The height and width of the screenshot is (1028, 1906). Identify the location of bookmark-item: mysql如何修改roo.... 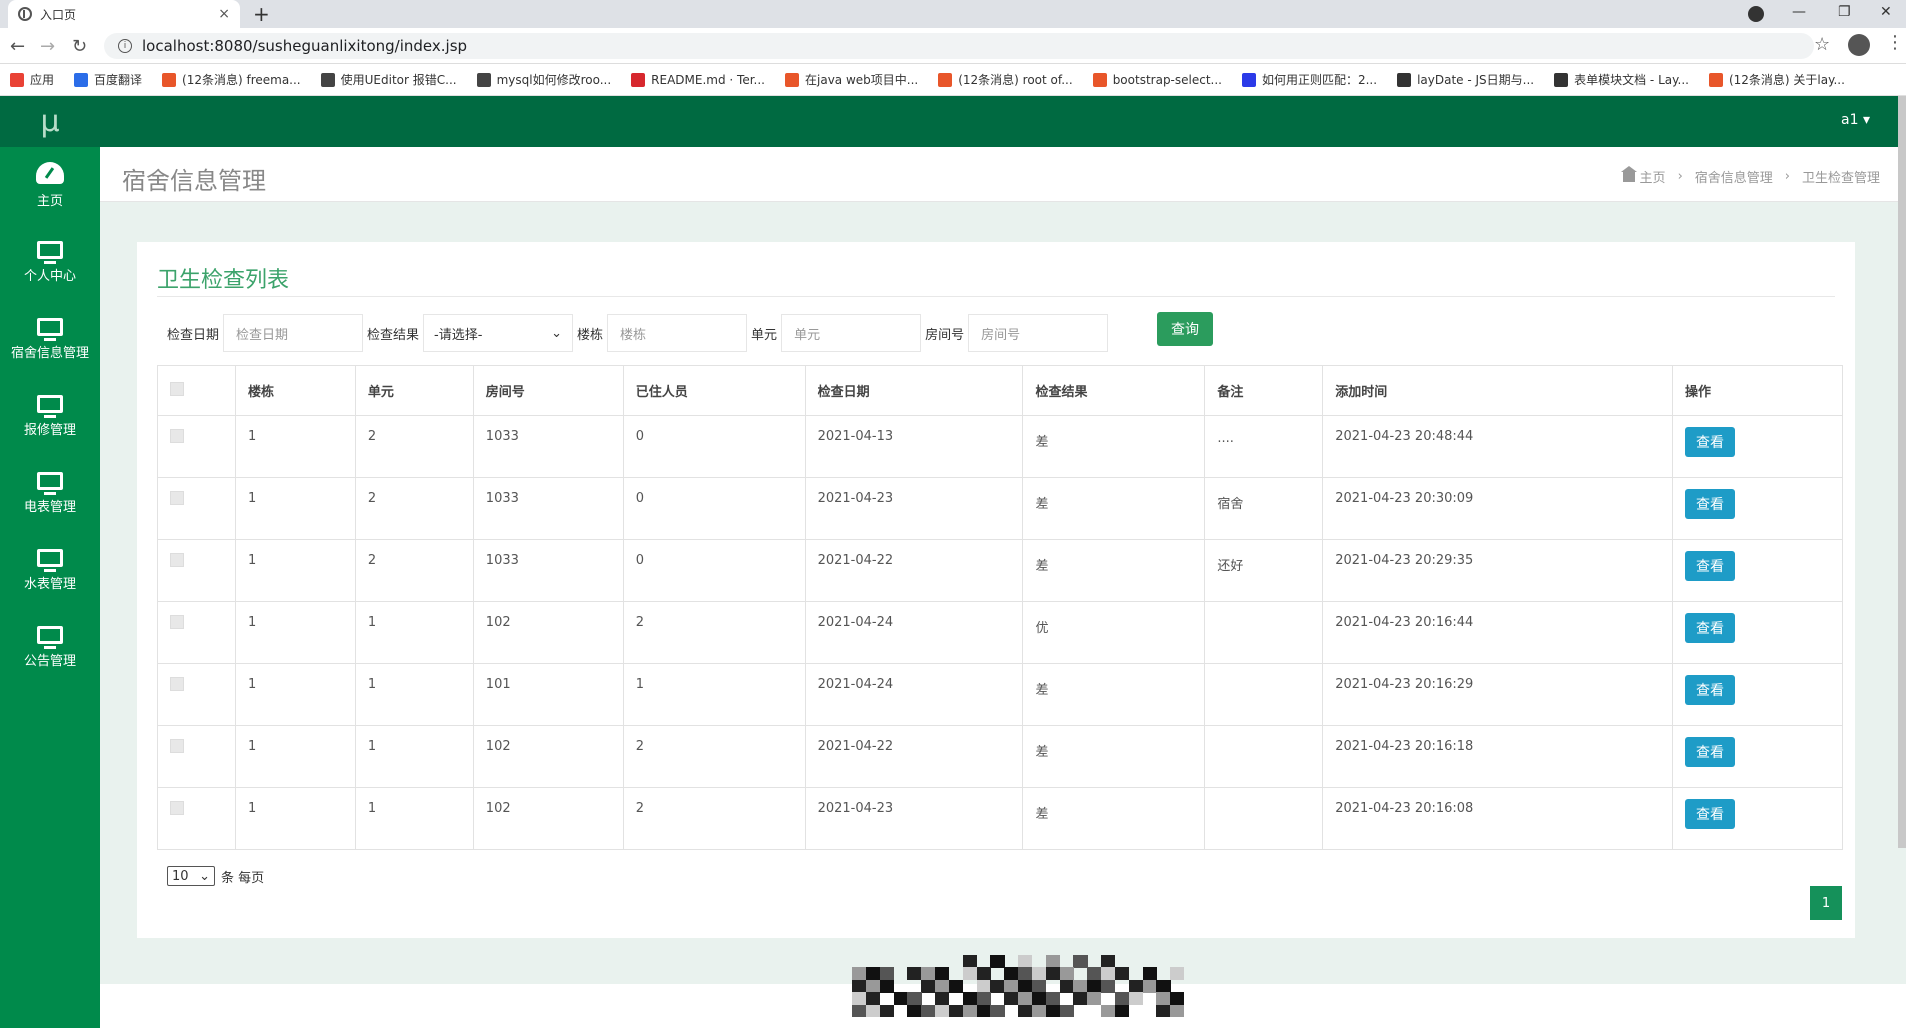
(543, 79).